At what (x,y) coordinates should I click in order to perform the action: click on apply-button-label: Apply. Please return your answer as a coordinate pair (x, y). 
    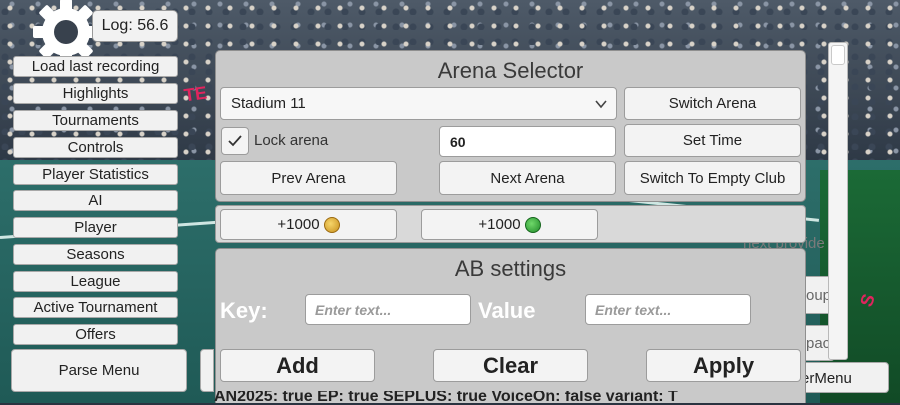
    Looking at the image, I should click on (723, 365).